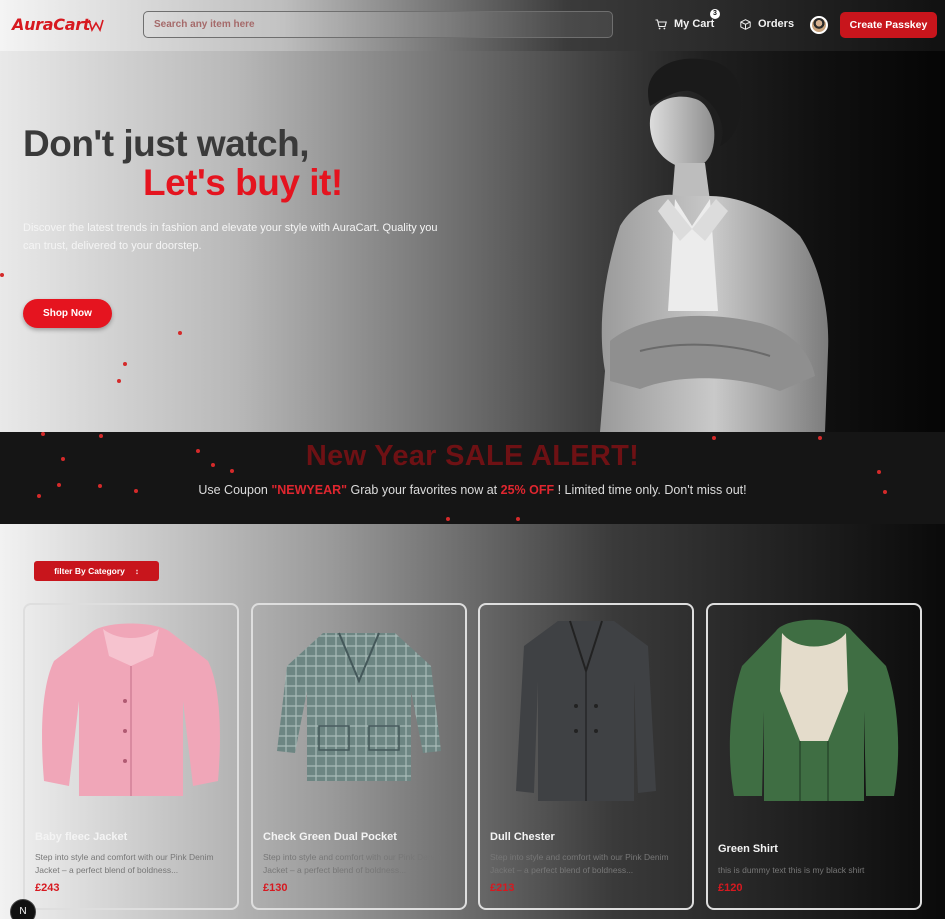 This screenshot has width=945, height=919. What do you see at coordinates (502, 888) in the screenshot?
I see `product-price: £213` at bounding box center [502, 888].